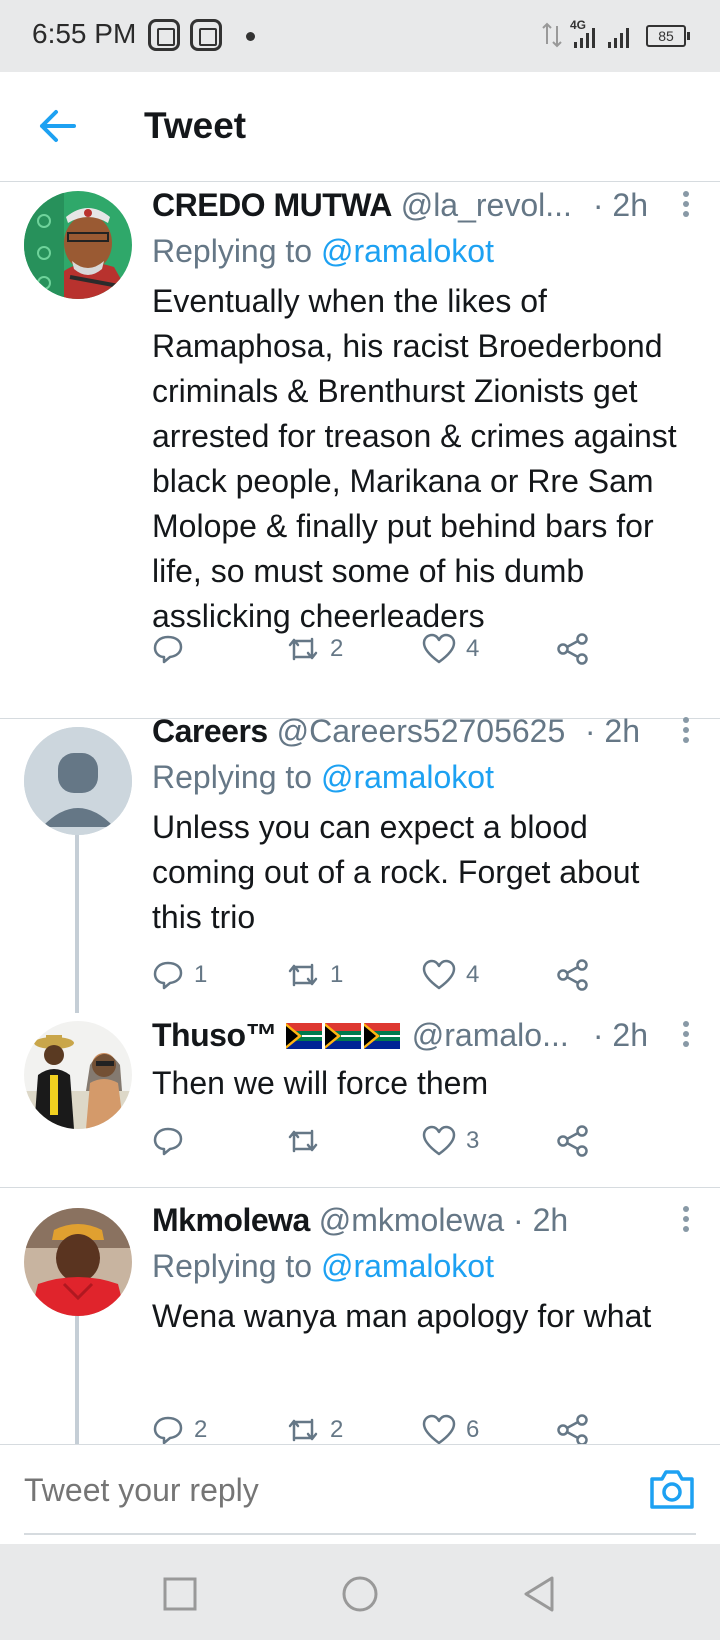 The image size is (720, 1640). What do you see at coordinates (201, 1429) in the screenshot?
I see `reply-count: 2` at bounding box center [201, 1429].